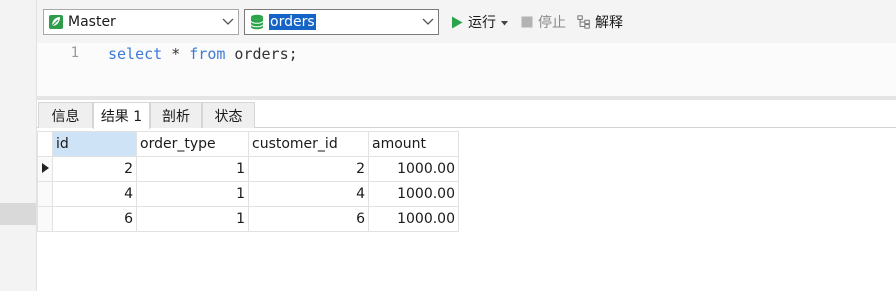 Image resolution: width=896 pixels, height=291 pixels. I want to click on selection-band, so click(18, 214).